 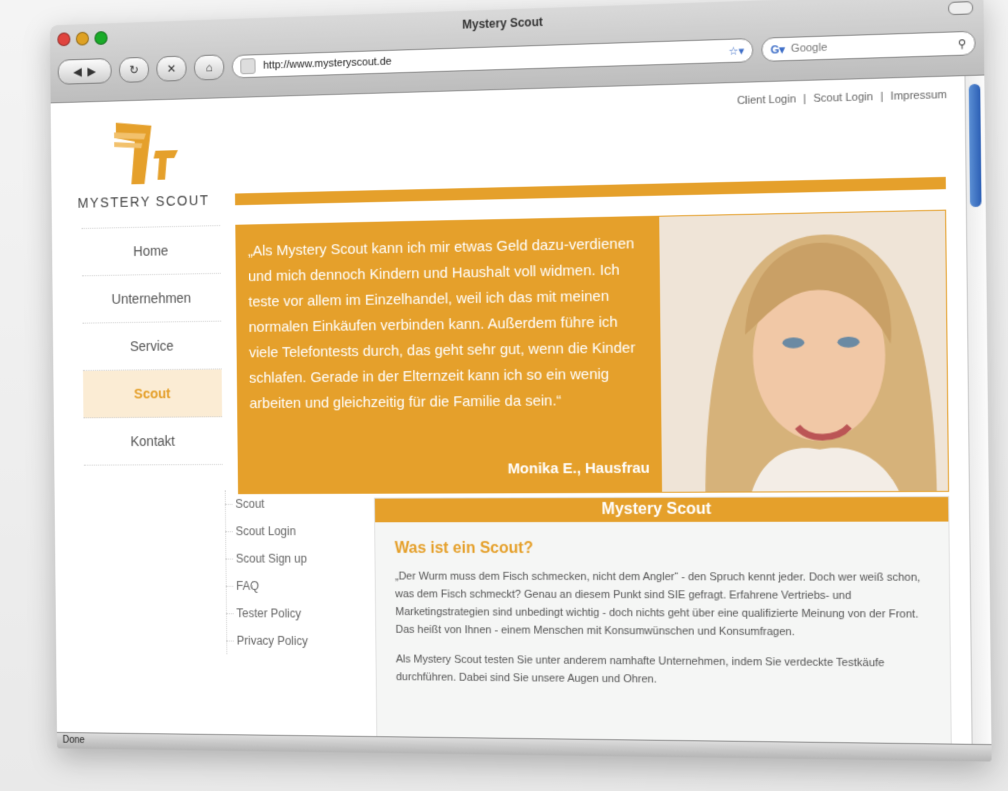 I want to click on subnav-item-scout-login: Scout Login, so click(x=298, y=531).